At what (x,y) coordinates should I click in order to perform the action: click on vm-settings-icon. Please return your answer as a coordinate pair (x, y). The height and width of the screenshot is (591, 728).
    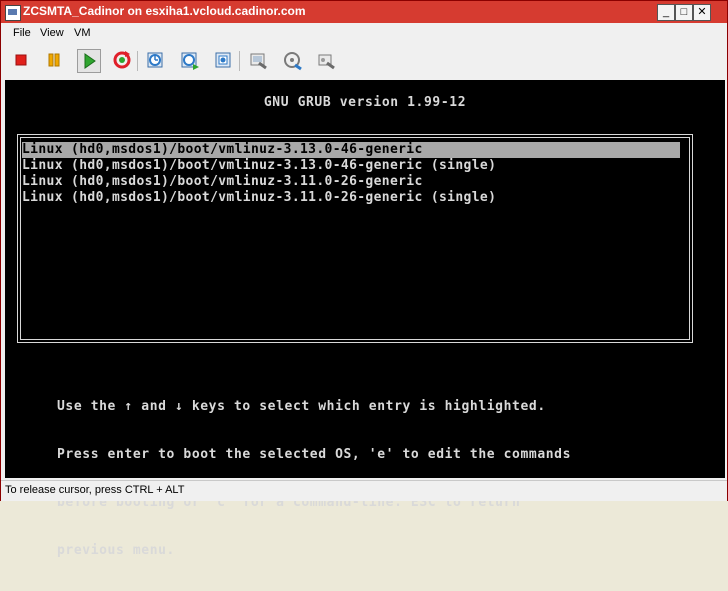
    Looking at the image, I should click on (258, 60).